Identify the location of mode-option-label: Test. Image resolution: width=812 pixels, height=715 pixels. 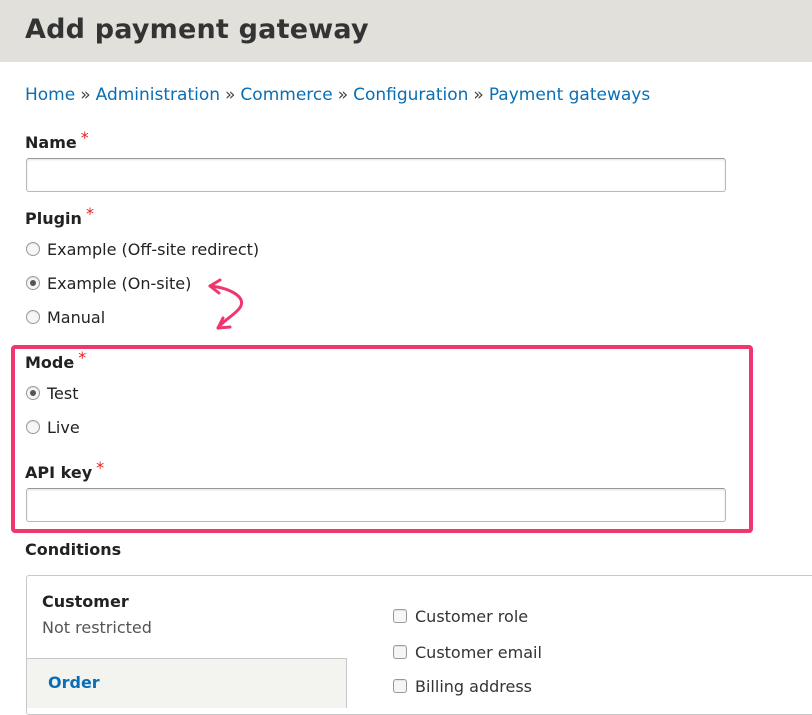
(63, 393).